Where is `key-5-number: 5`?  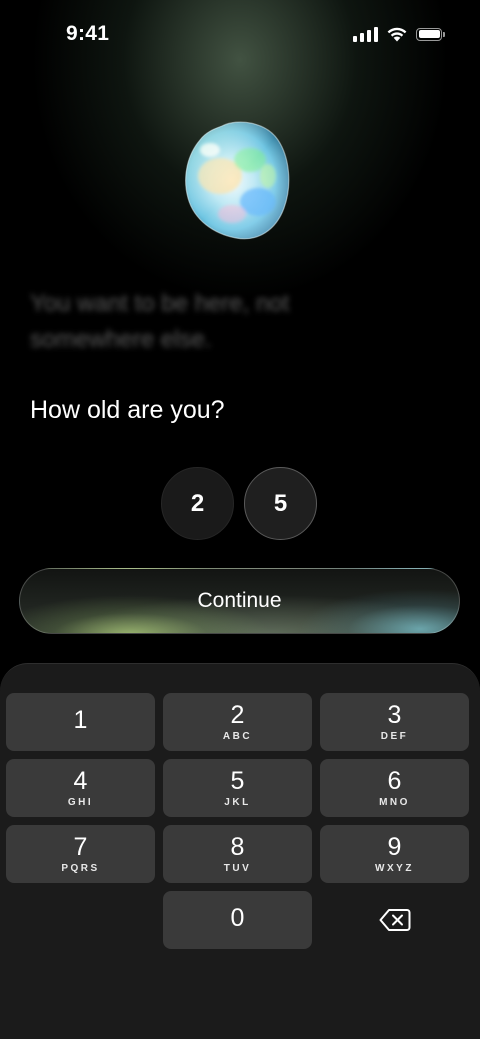 key-5-number: 5 is located at coordinates (237, 781).